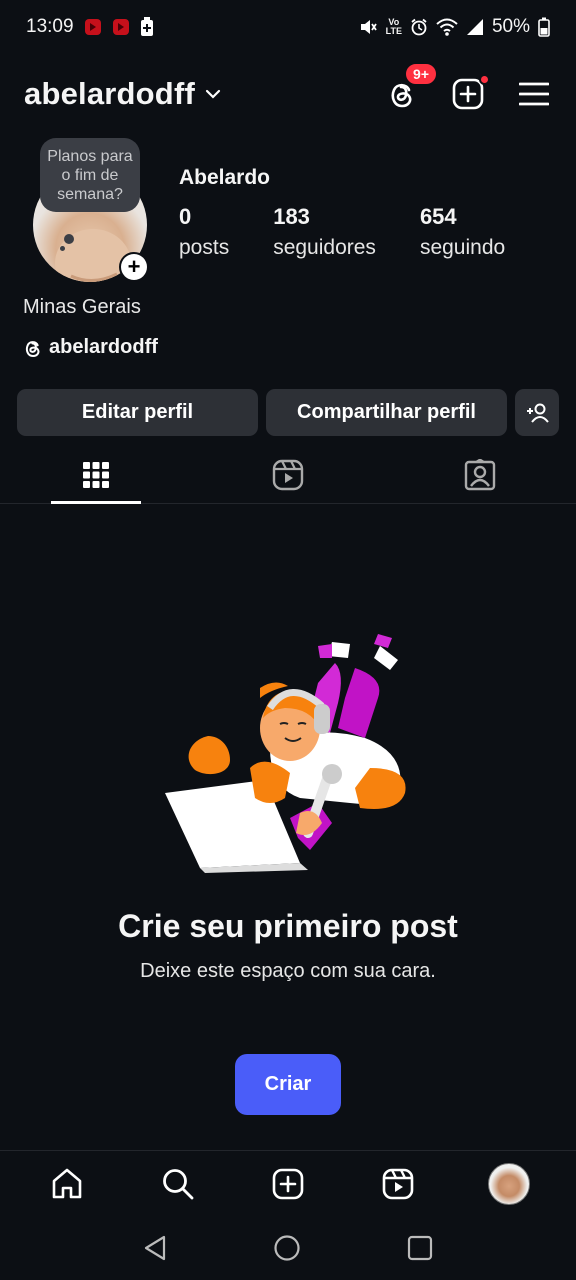  Describe the element at coordinates (447, 27) in the screenshot. I see `wifi-icon` at that location.